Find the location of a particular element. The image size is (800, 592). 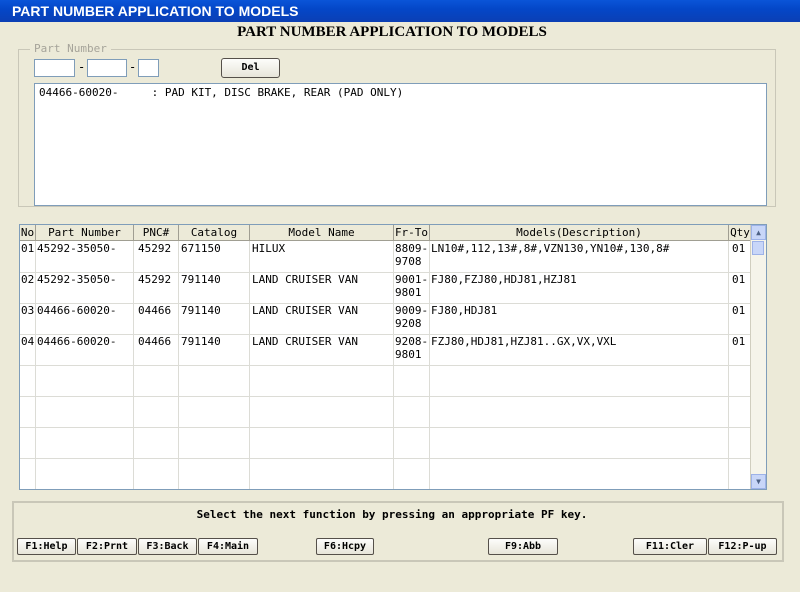

row-3-models-description: FJ80,HDJ81 is located at coordinates (464, 311).